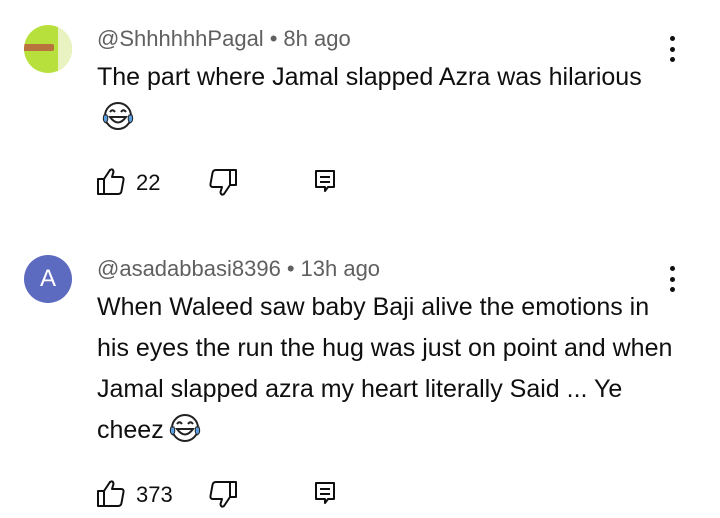 The image size is (720, 518). I want to click on avatar, so click(48, 49).